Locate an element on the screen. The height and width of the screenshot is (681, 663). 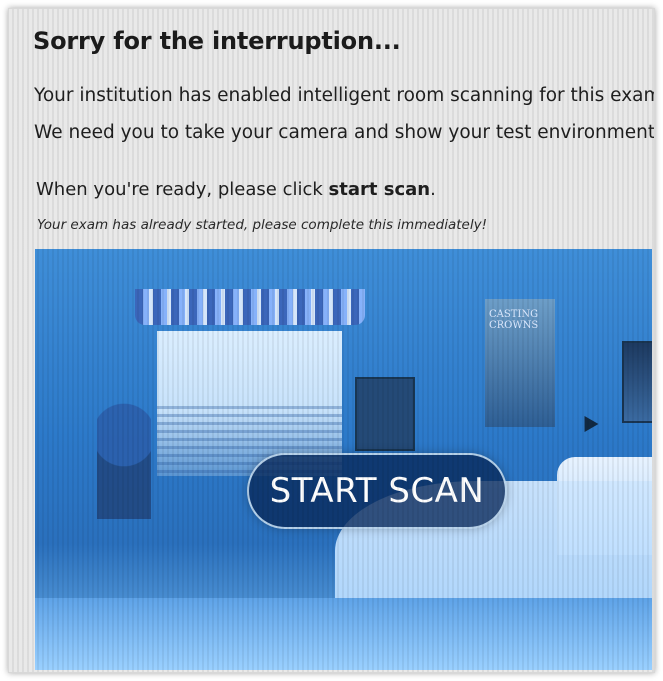
ready-prefix: When you're ready, please click is located at coordinates (182, 189).